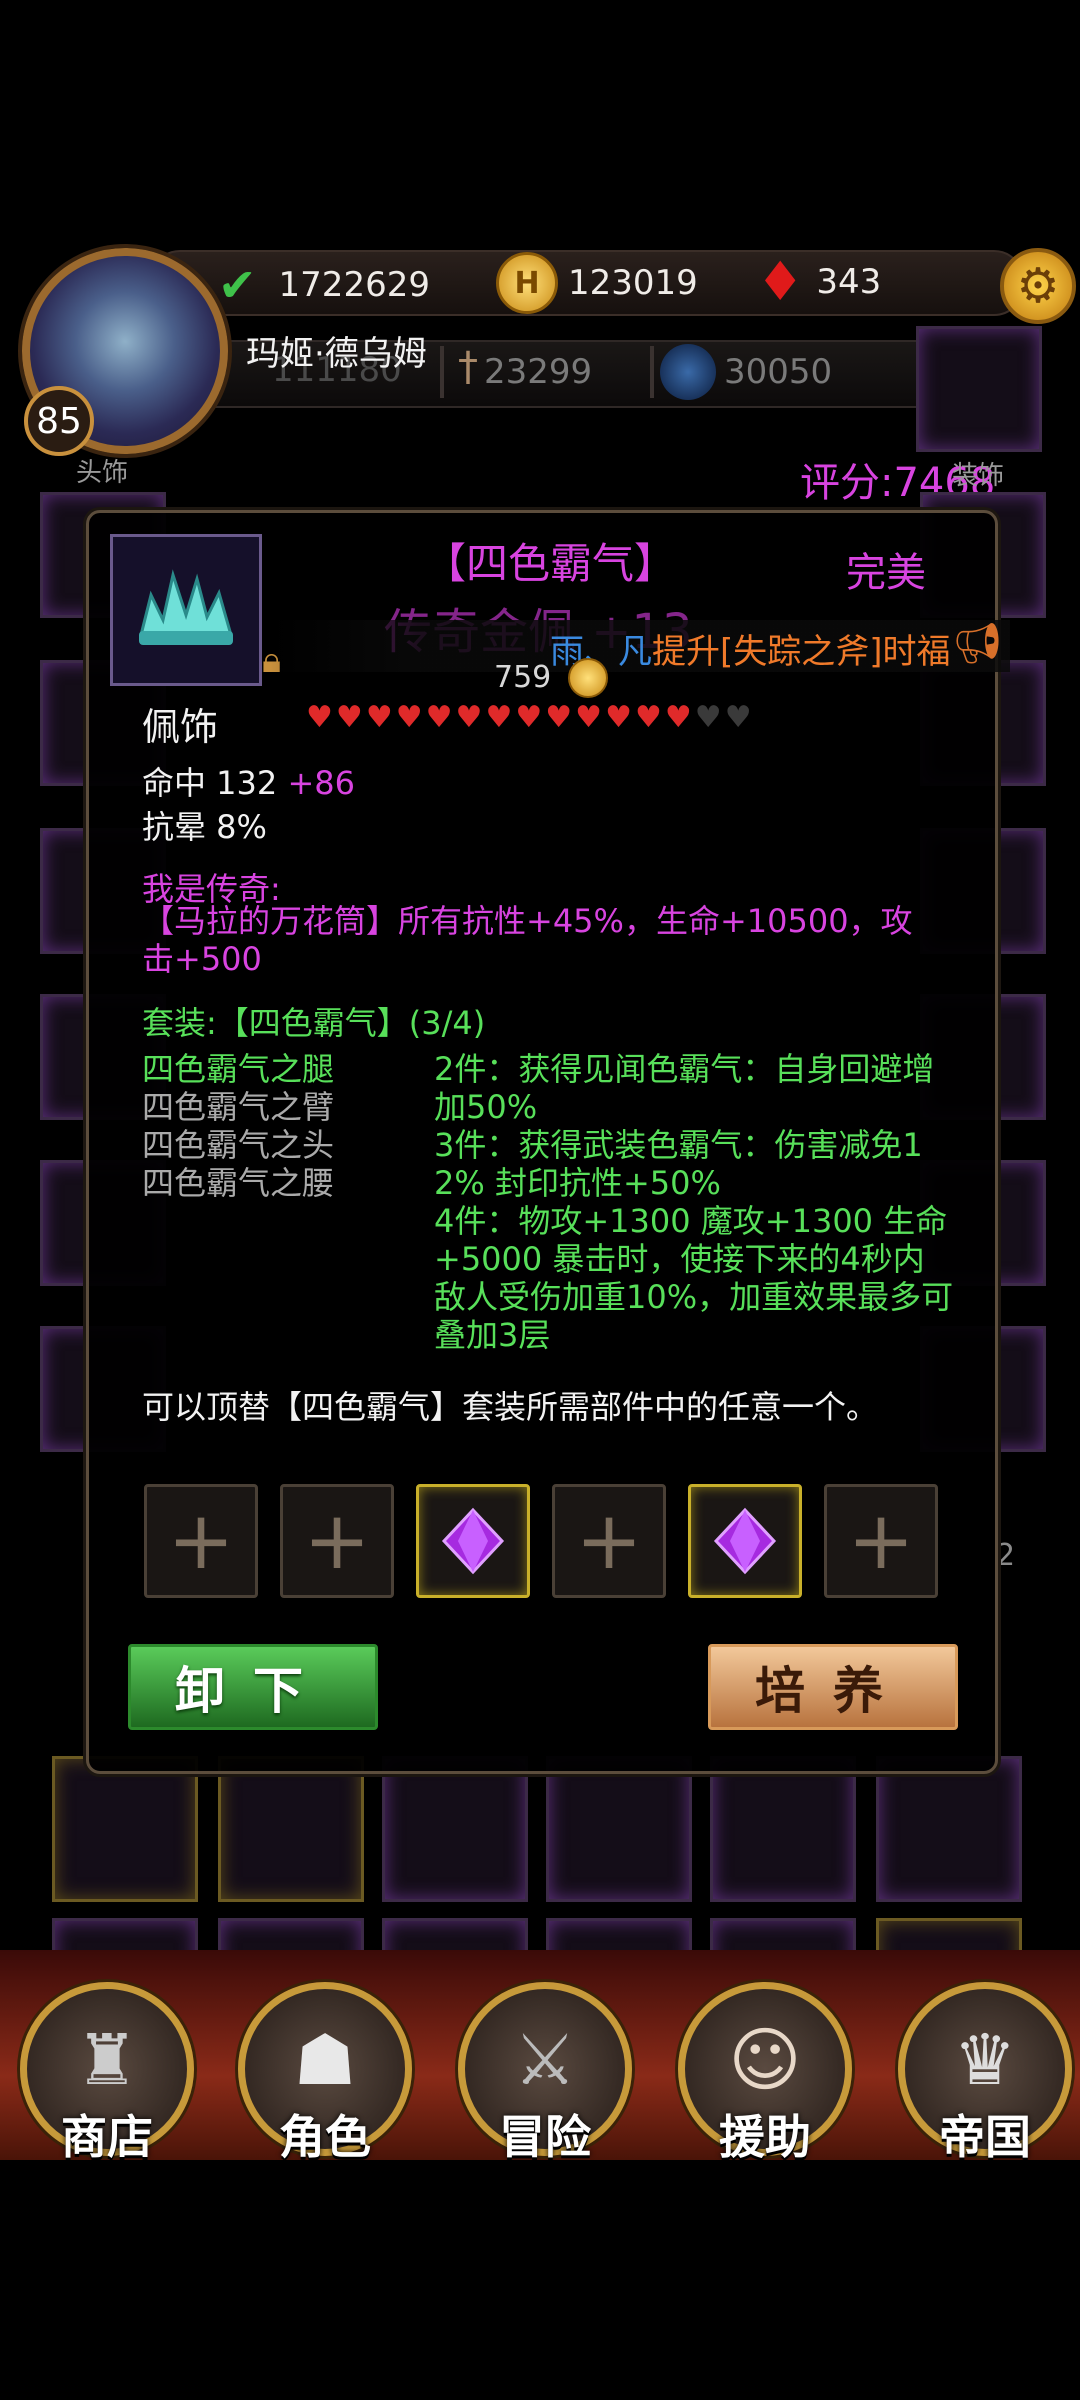 The image size is (1080, 2400). Describe the element at coordinates (765, 2137) in the screenshot. I see `nav-label: 援助` at that location.